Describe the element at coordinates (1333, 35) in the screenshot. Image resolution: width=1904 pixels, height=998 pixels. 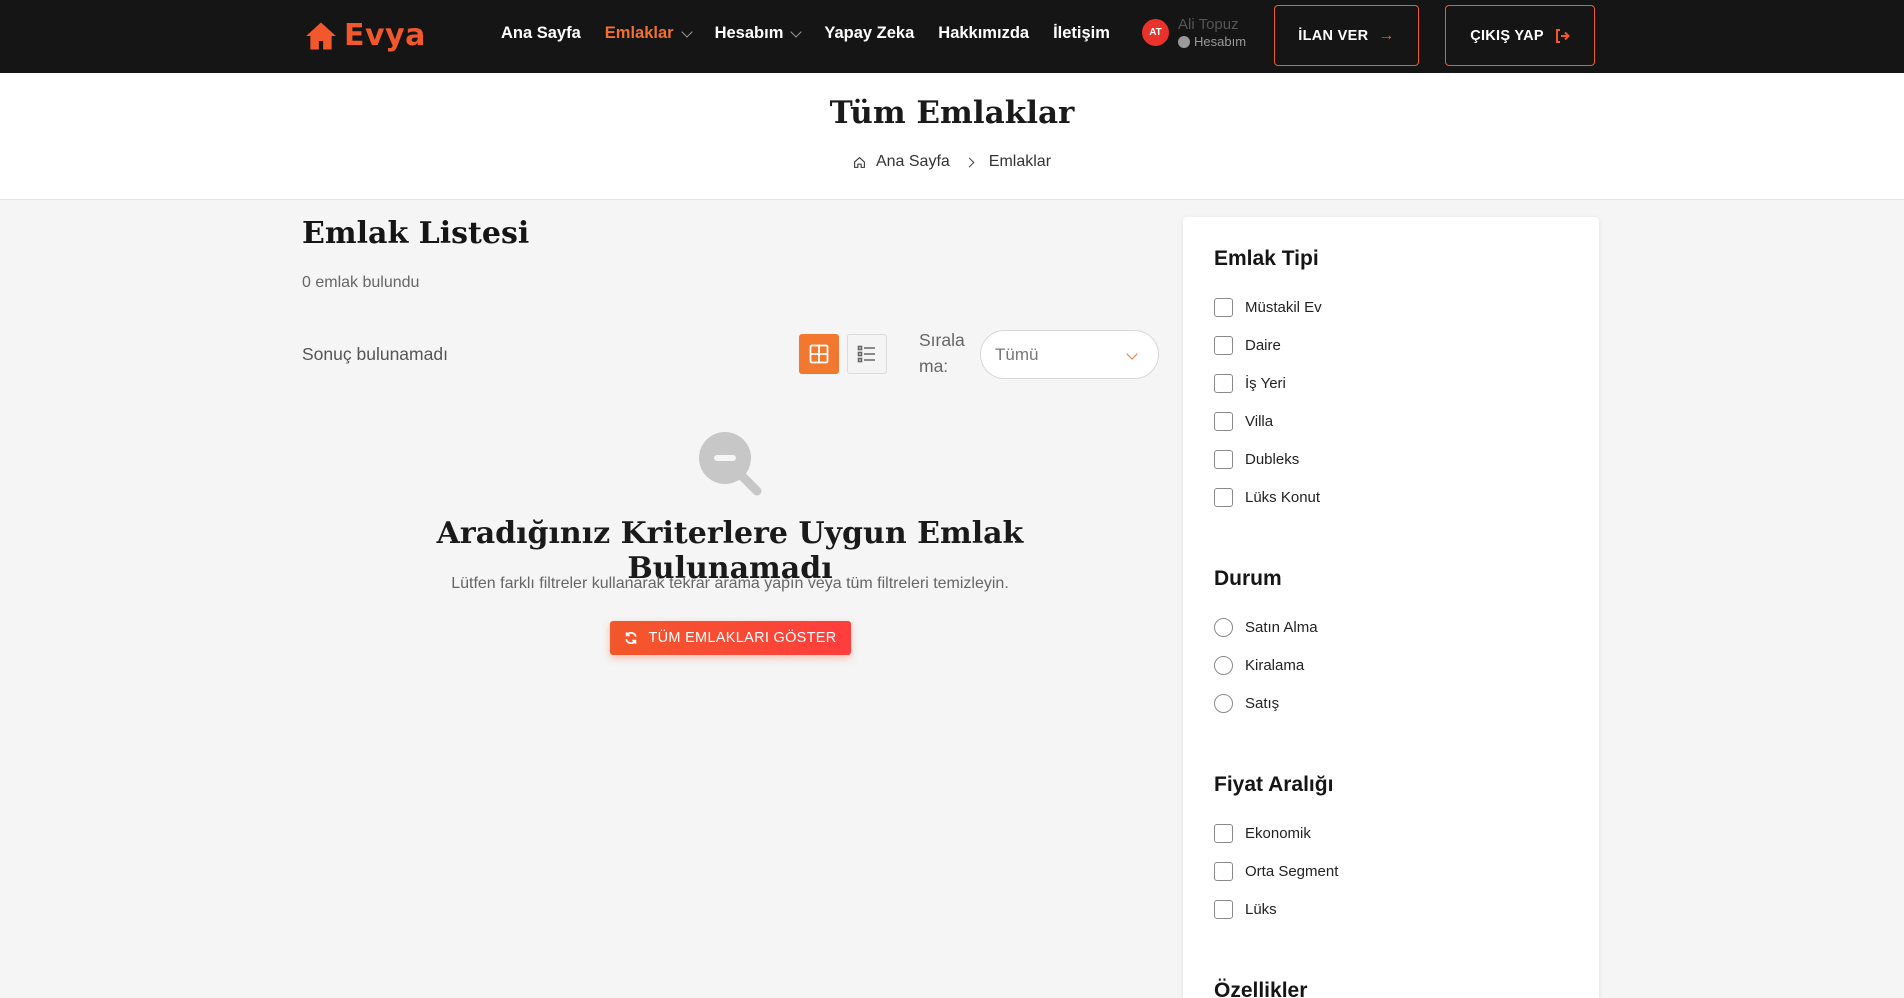
I see `ilan-ver-label: İLAN VER` at that location.